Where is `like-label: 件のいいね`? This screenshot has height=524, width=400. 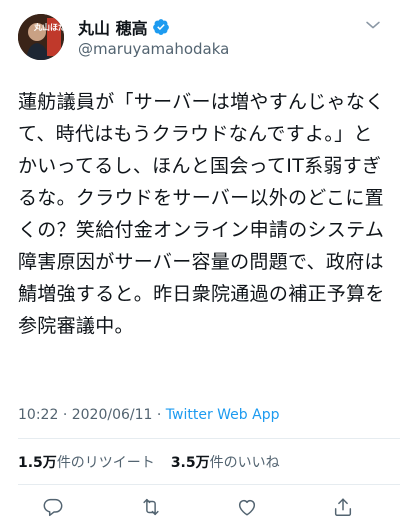 like-label: 件のいいね is located at coordinates (244, 463).